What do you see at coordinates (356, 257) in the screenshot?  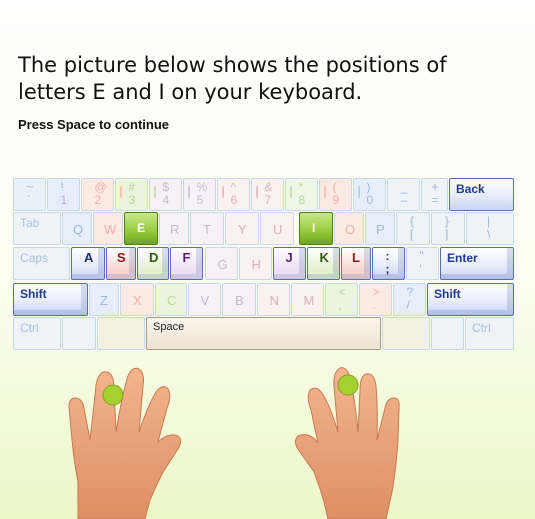 I see `key-l-label: L` at bounding box center [356, 257].